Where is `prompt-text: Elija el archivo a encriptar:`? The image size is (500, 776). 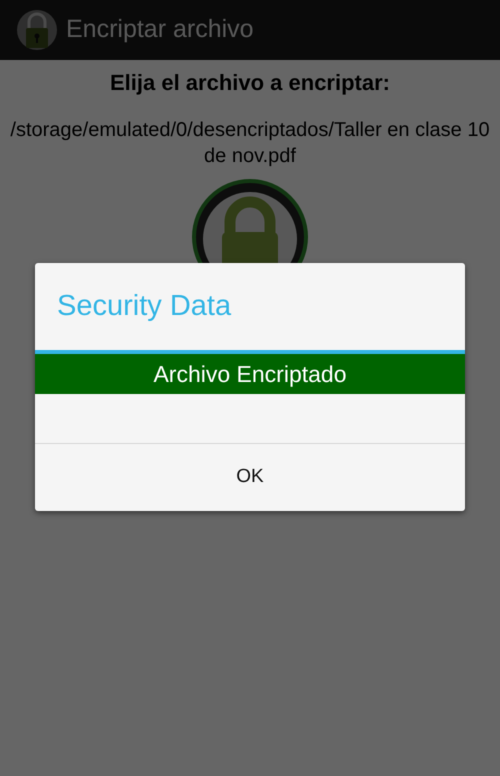
prompt-text: Elija el archivo a encriptar: is located at coordinates (249, 83).